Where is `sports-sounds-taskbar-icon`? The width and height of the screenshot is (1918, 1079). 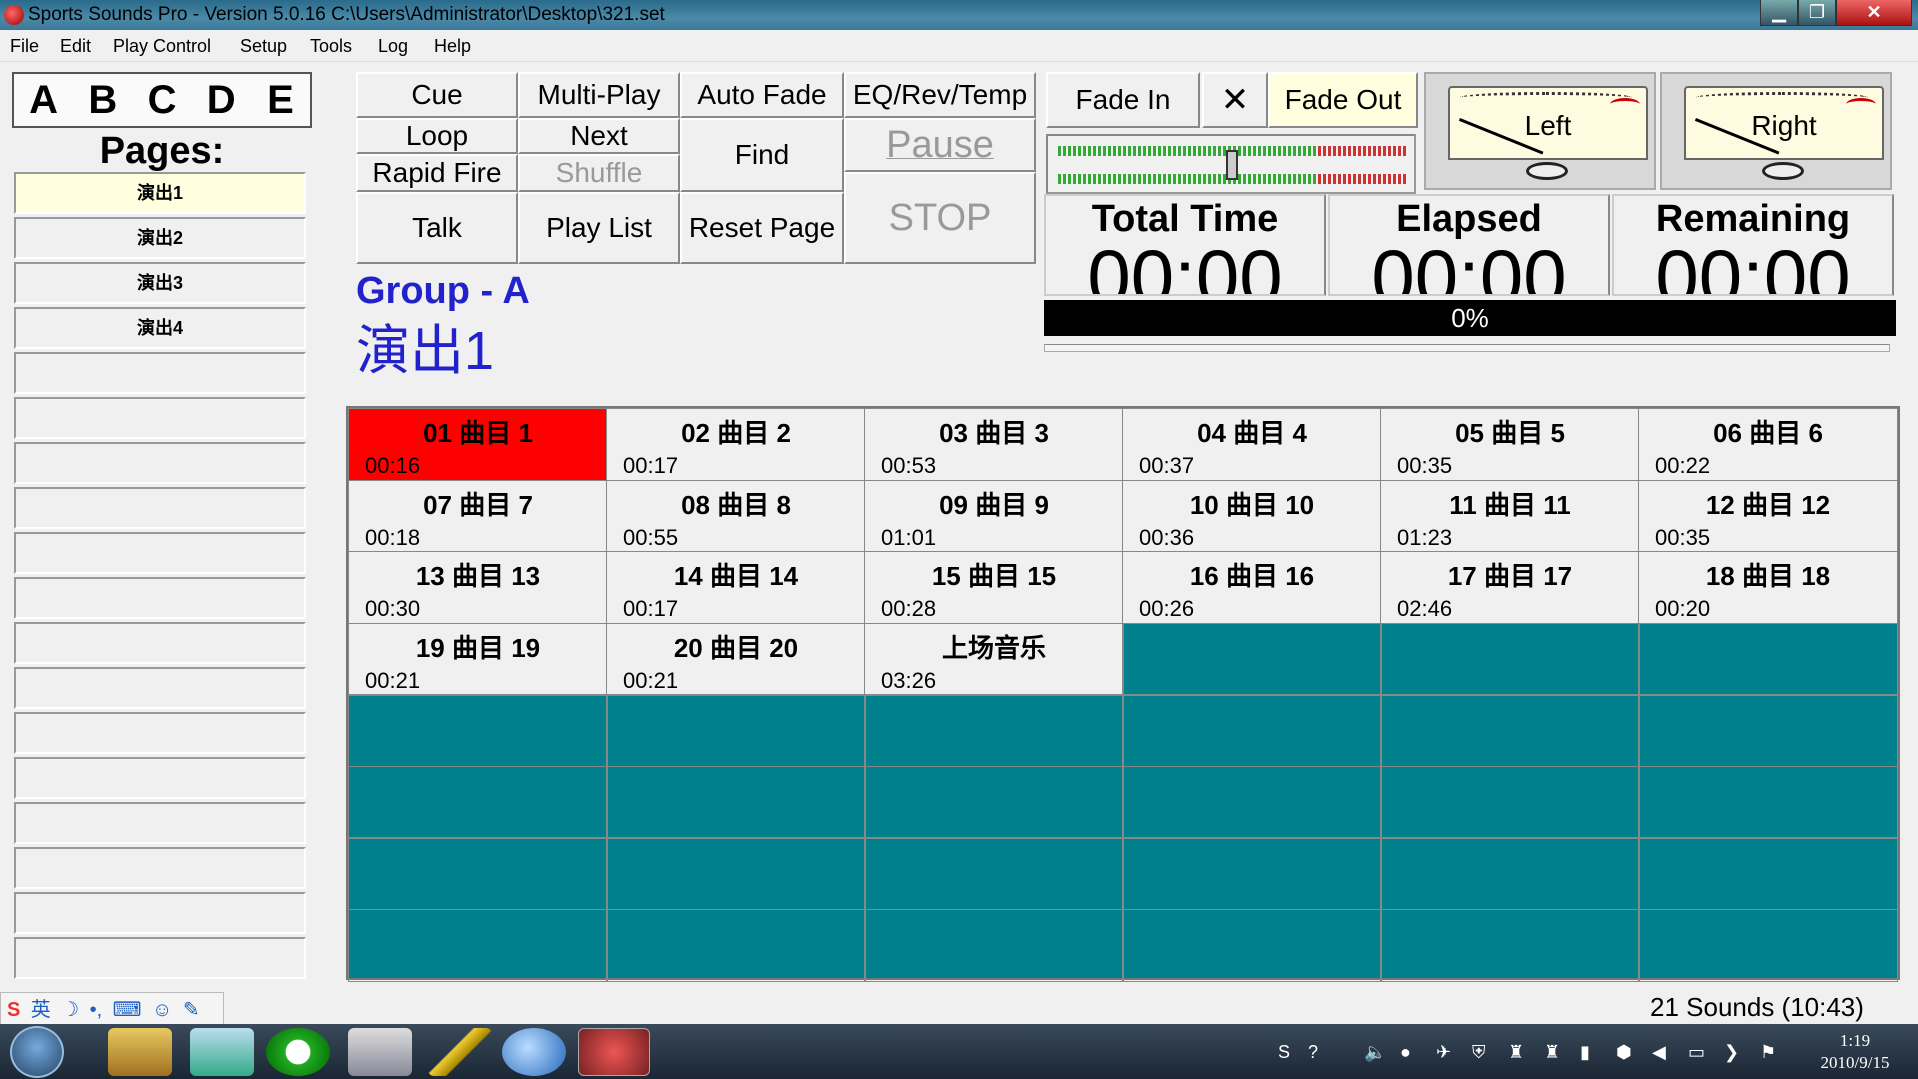 sports-sounds-taskbar-icon is located at coordinates (614, 1052).